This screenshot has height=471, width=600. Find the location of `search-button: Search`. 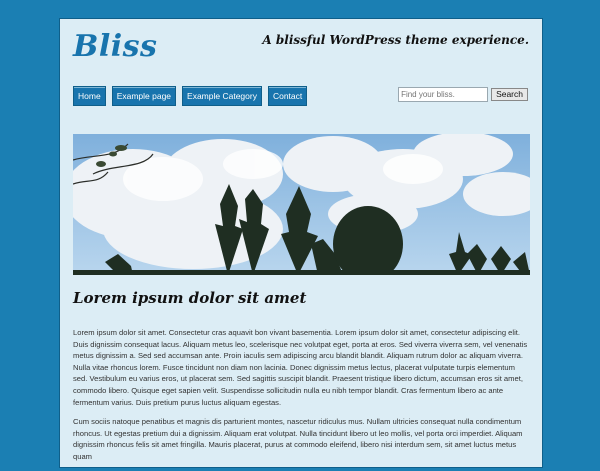

search-button: Search is located at coordinates (509, 94).